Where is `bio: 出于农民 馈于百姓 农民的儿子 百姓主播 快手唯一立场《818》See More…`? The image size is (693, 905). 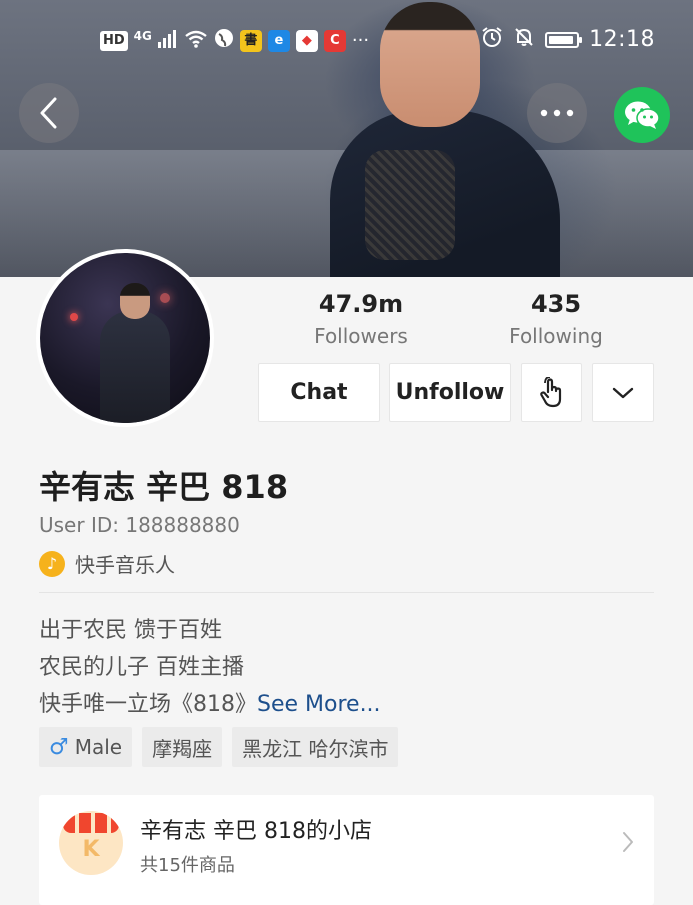 bio: 出于农民 馈于百姓 农民的儿子 百姓主播 快手唯一立场《818》See More… is located at coordinates (210, 667).